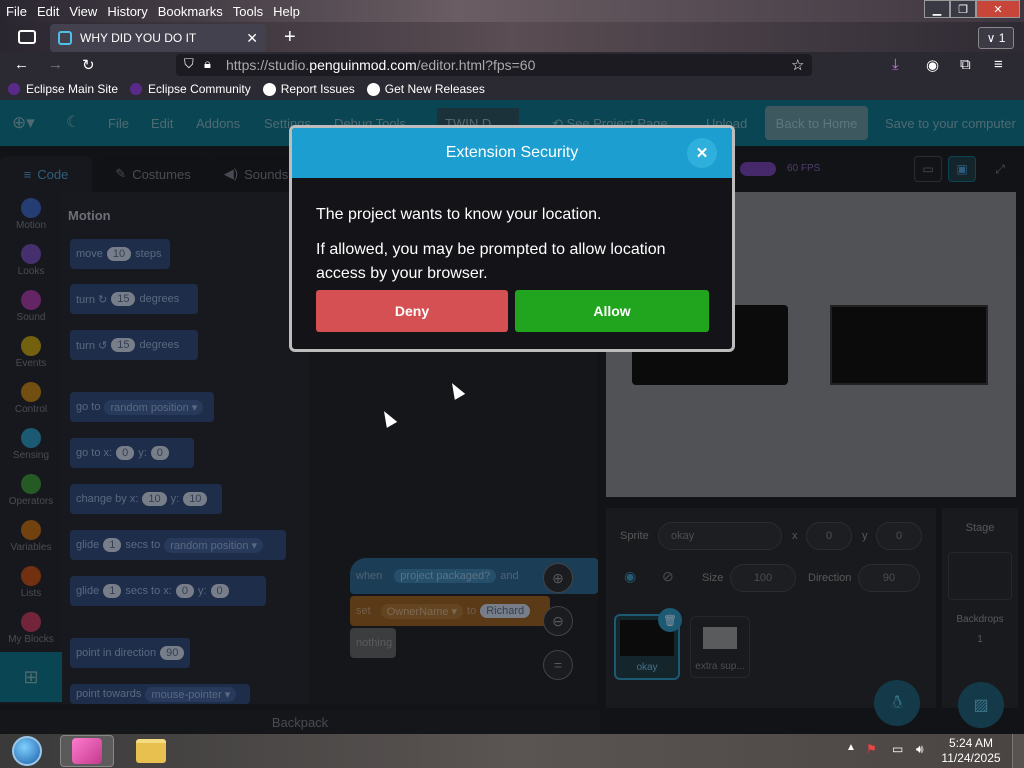 The width and height of the screenshot is (1024, 768). I want to click on folder-icon, so click(151, 751).